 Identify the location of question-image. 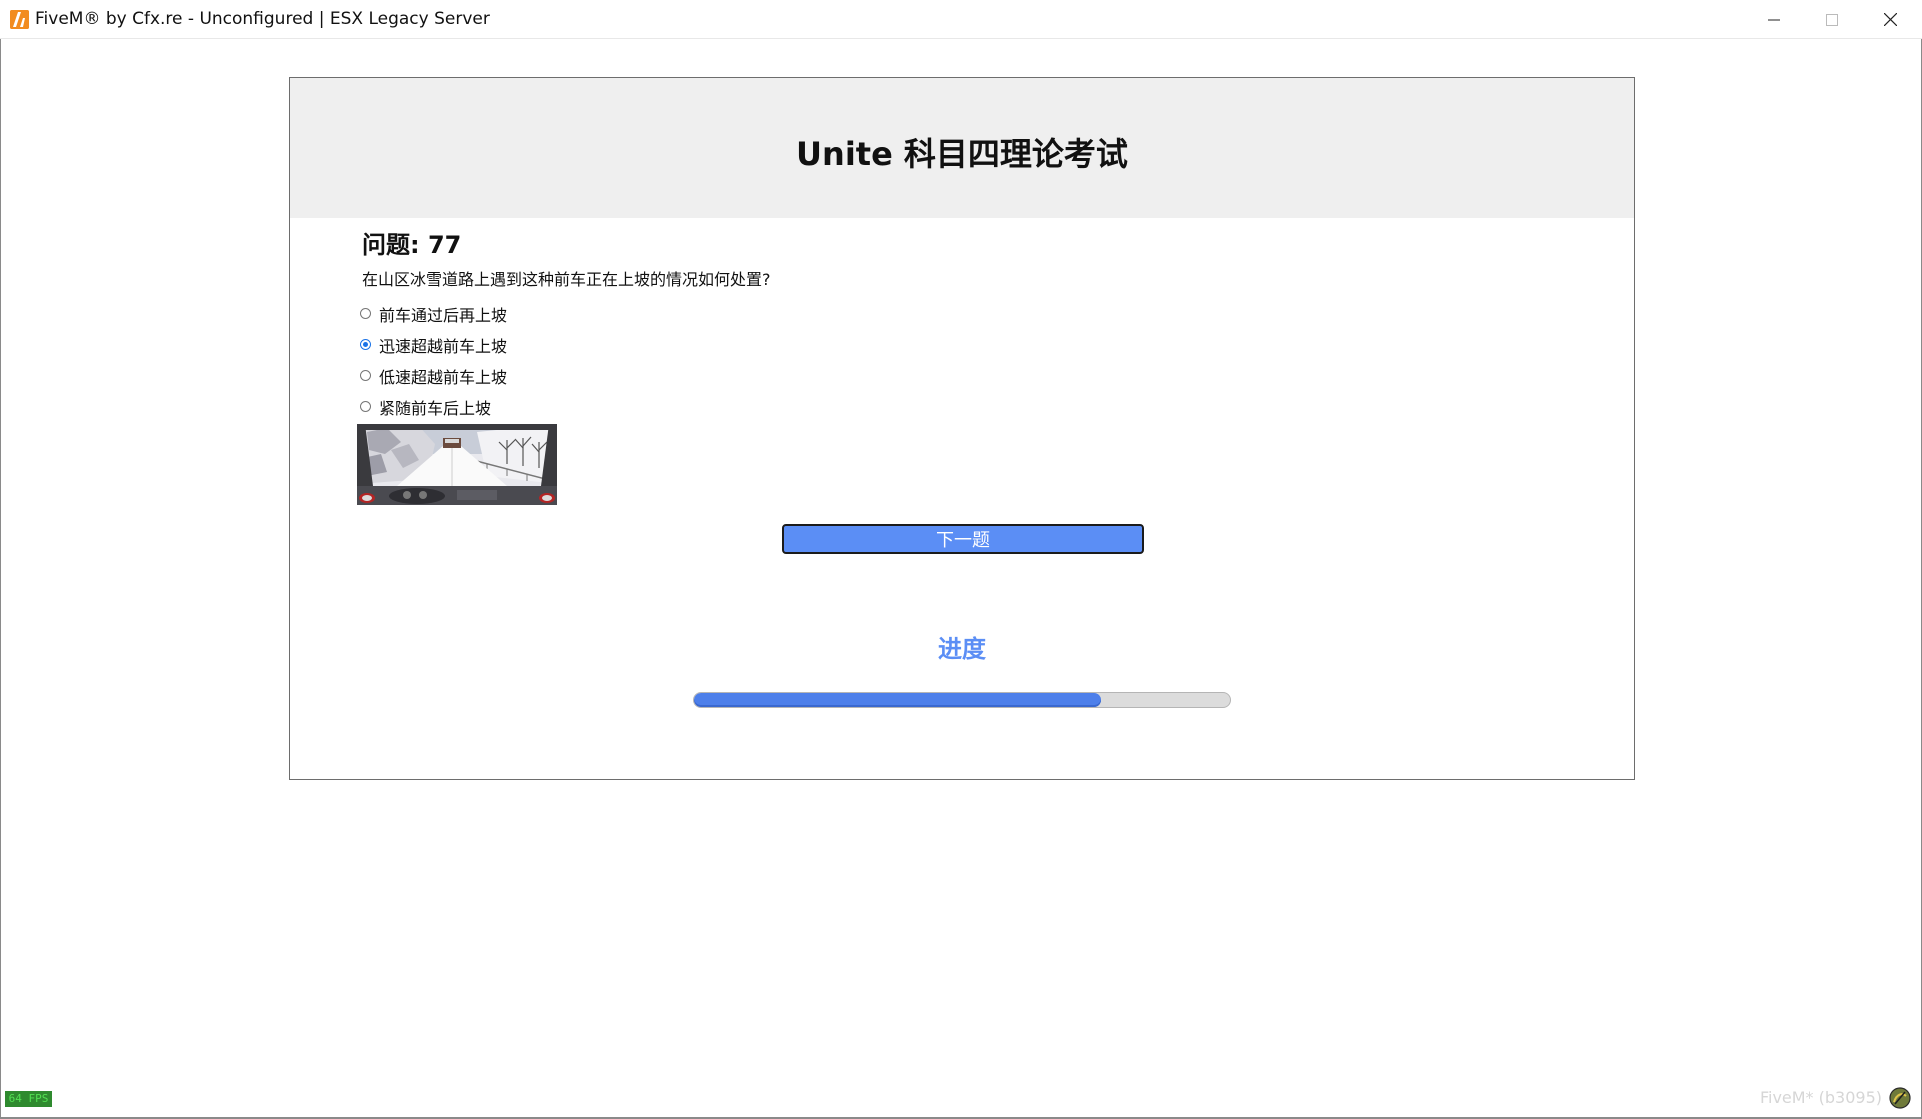
(457, 464).